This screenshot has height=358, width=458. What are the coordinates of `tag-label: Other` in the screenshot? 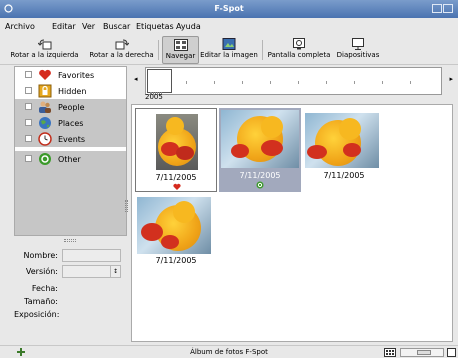 It's located at (69, 159).